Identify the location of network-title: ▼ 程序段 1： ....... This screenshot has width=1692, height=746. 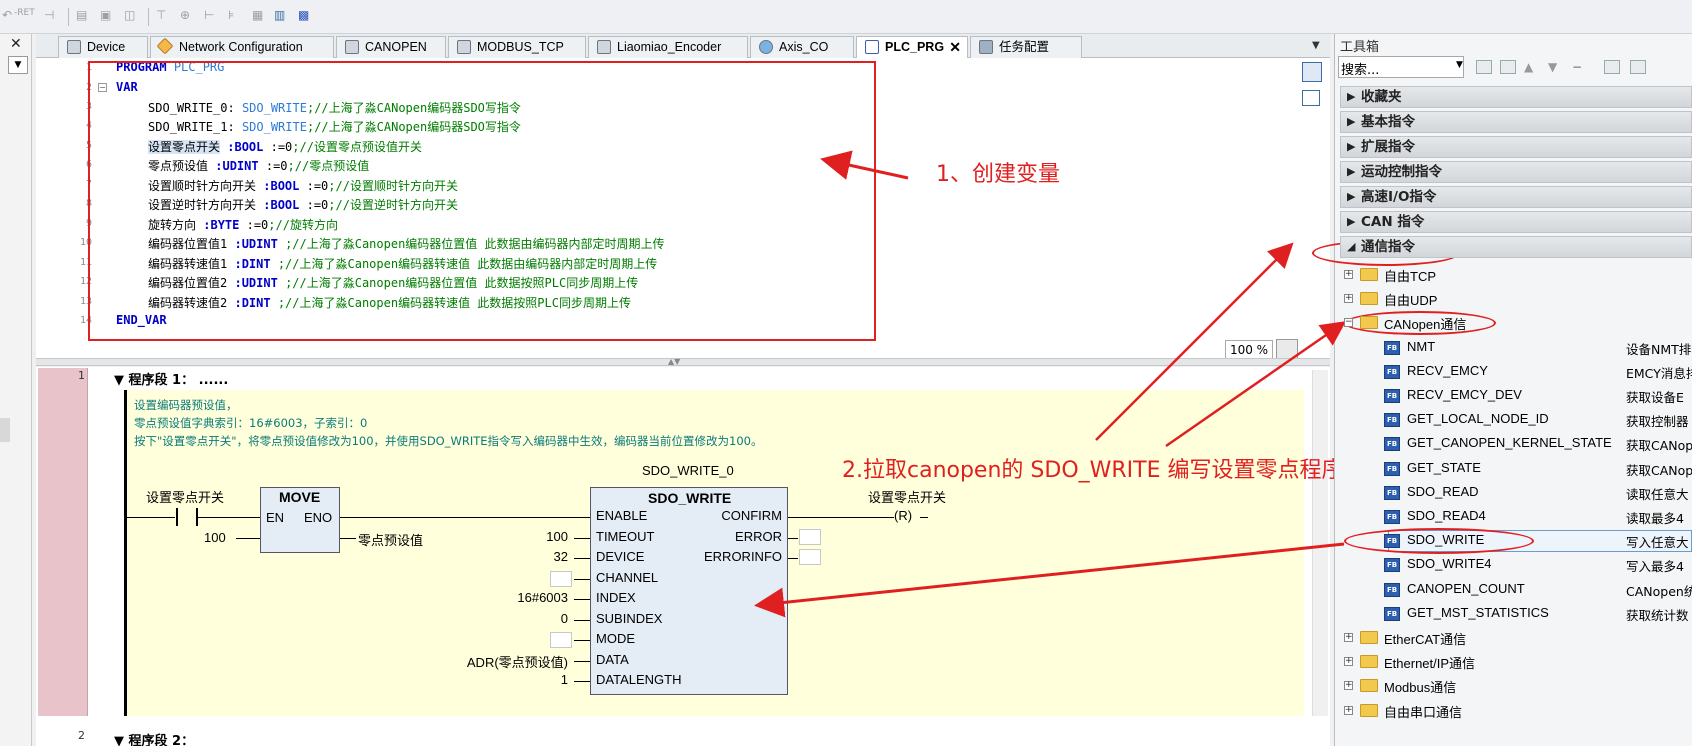
(171, 378).